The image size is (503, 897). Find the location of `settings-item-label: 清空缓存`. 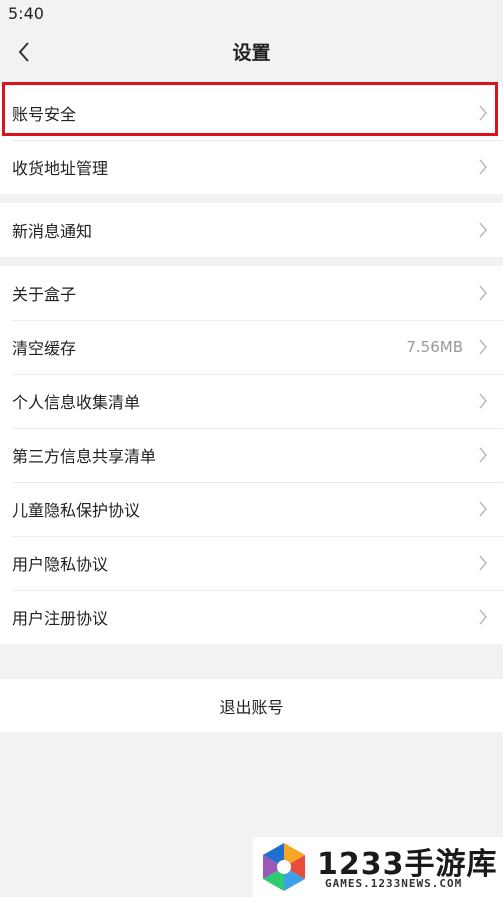

settings-item-label: 清空缓存 is located at coordinates (44, 348).